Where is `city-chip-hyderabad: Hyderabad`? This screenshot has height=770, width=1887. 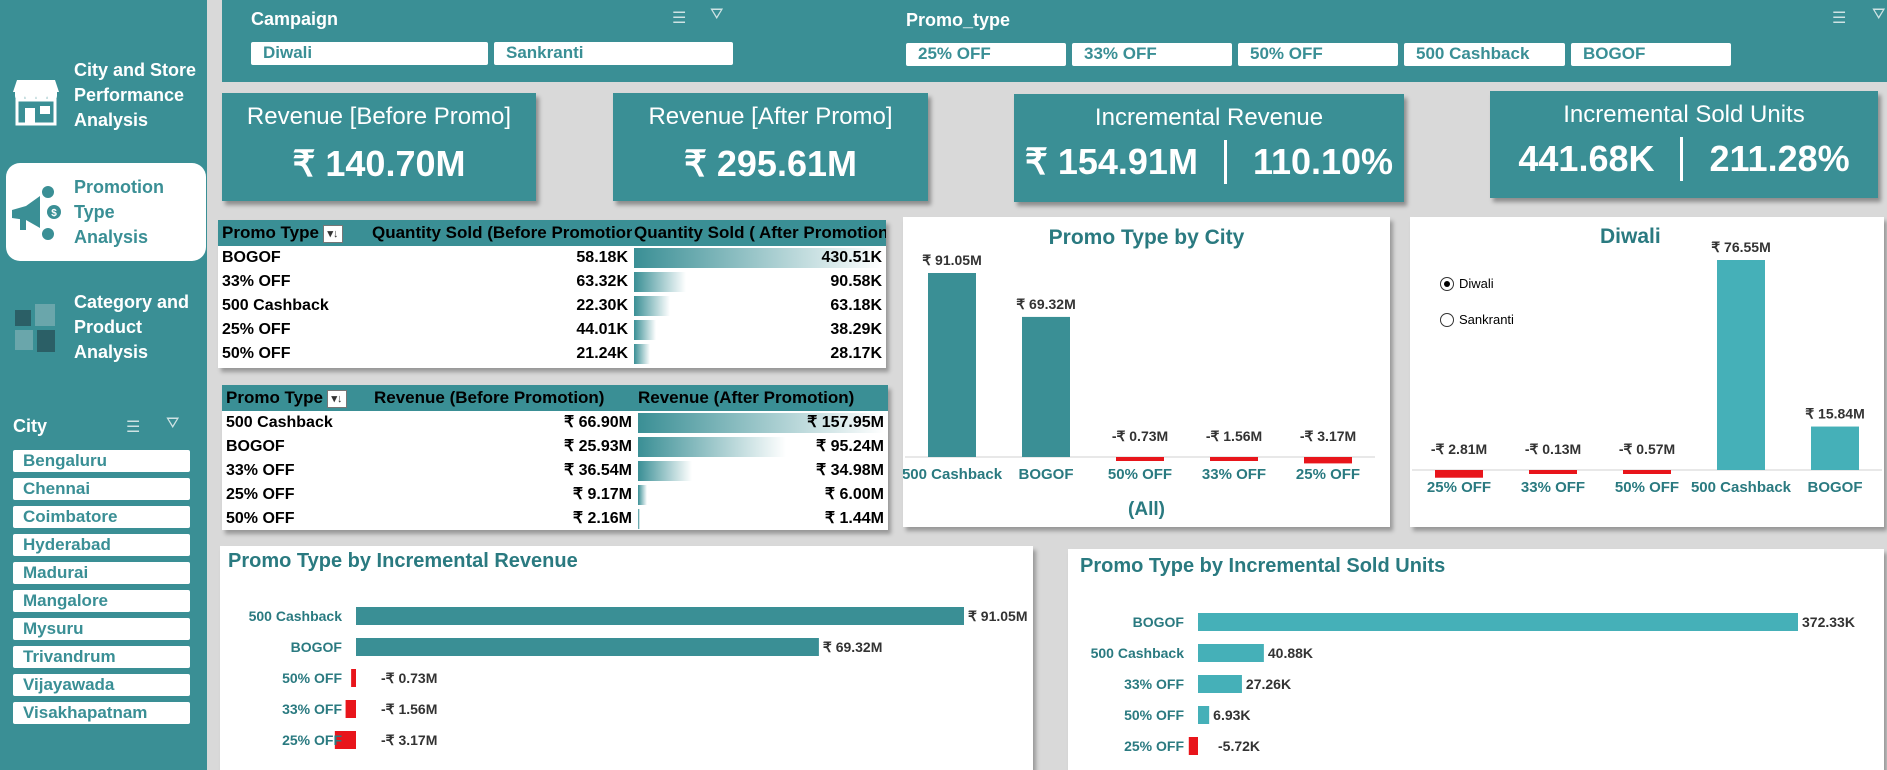
city-chip-hyderabad: Hyderabad is located at coordinates (101, 545).